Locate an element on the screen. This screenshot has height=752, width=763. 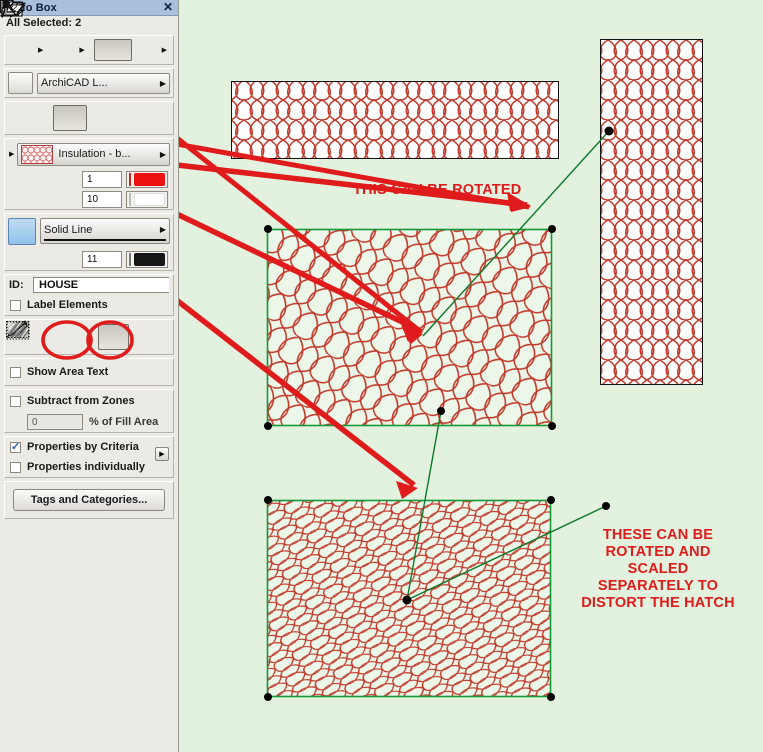
subtract-zones-row: Subtract from Zones is located at coordinates (89, 401).